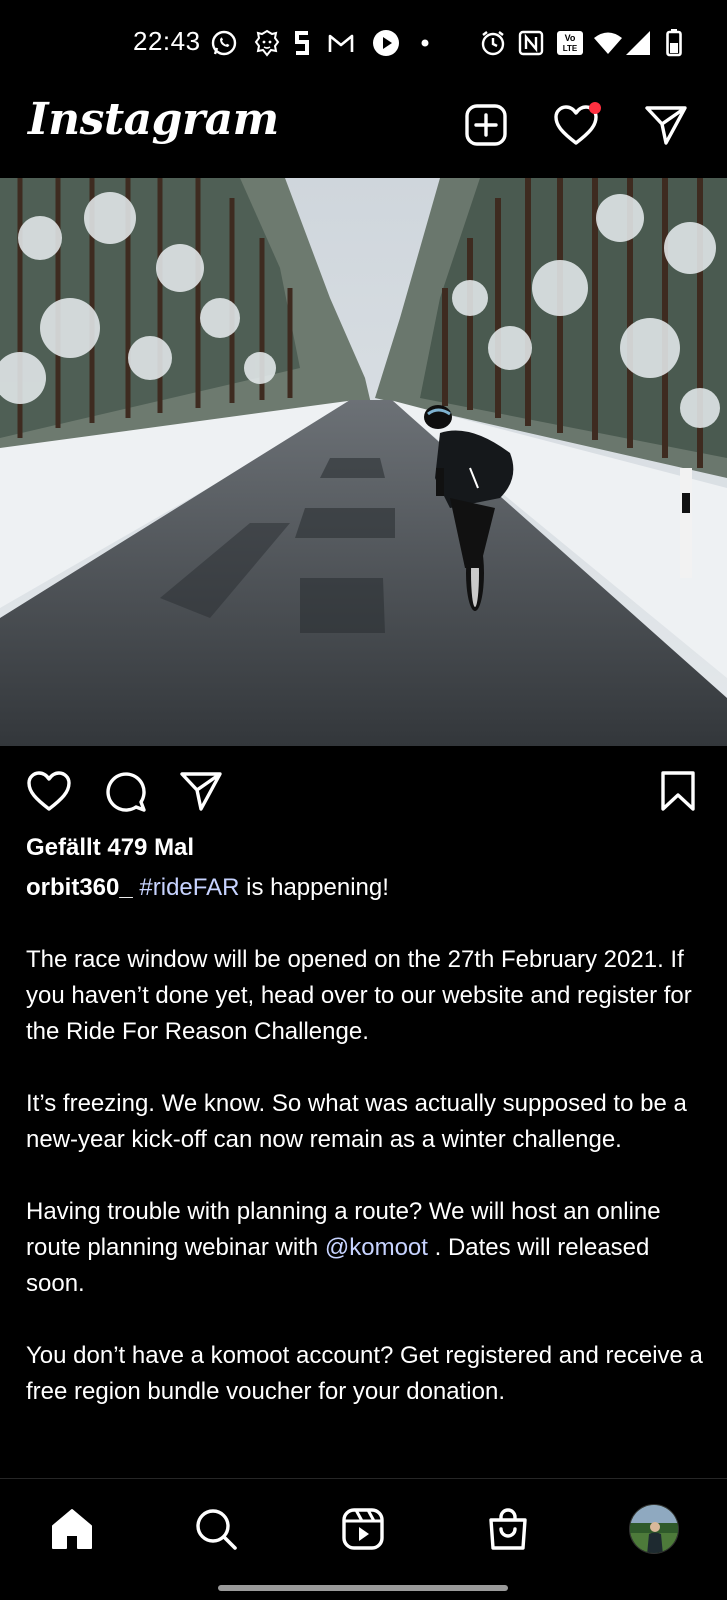 The image size is (727, 1600). Describe the element at coordinates (314, 887) in the screenshot. I see `caption-headline: is happening!` at that location.